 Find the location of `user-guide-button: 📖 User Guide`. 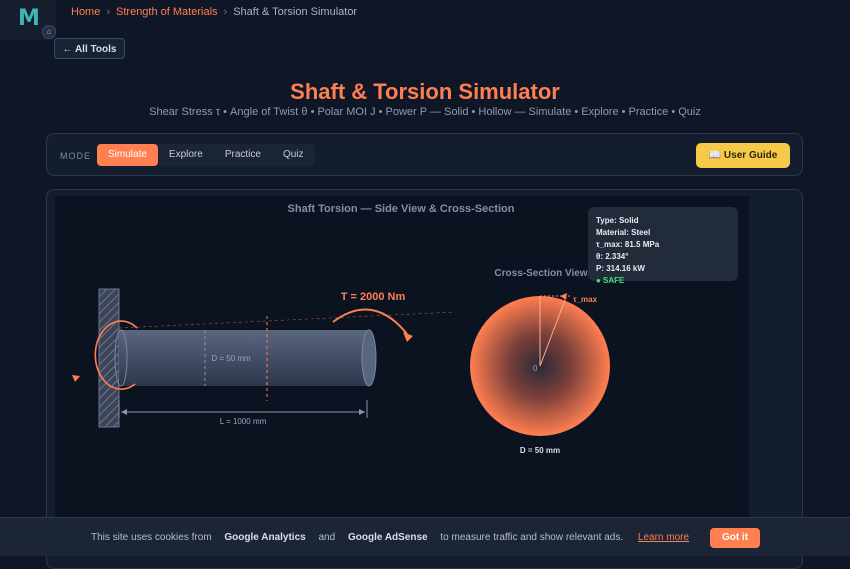

user-guide-button: 📖 User Guide is located at coordinates (743, 155).